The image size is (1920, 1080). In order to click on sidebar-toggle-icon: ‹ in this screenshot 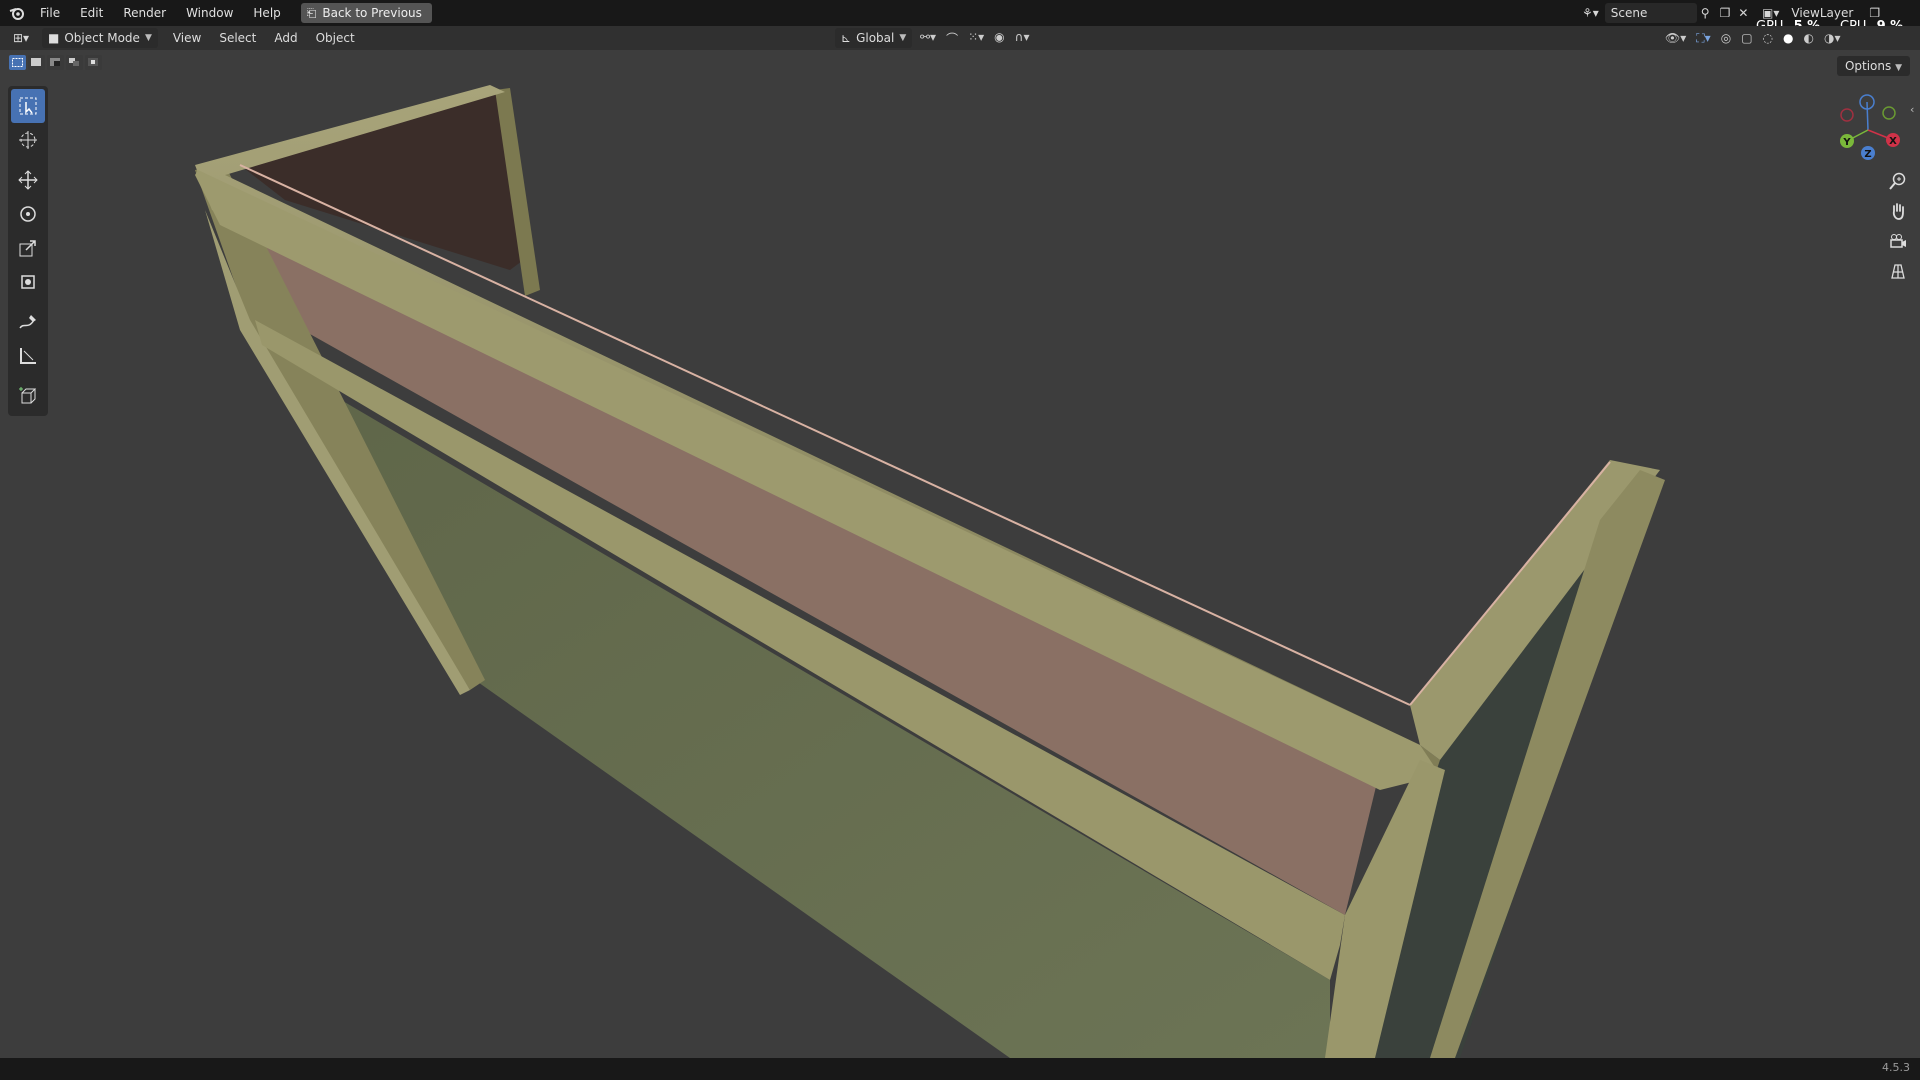, I will do `click(1912, 109)`.